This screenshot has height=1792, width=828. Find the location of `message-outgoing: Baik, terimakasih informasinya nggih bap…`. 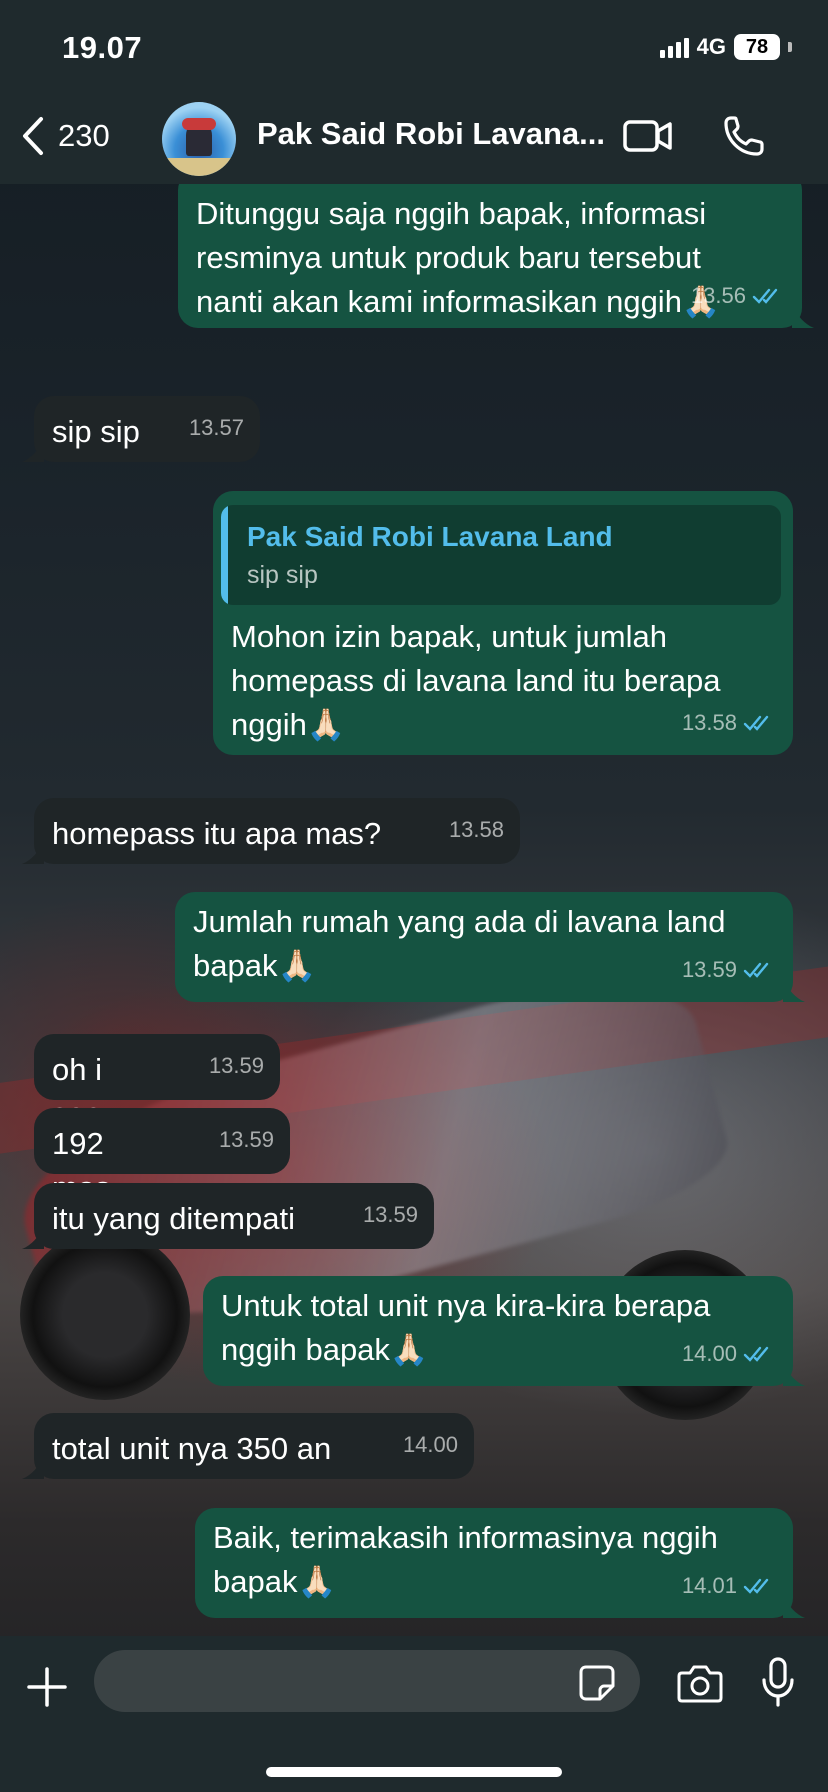

message-outgoing: Baik, terimakasih informasinya nggih bap… is located at coordinates (500, 1563).